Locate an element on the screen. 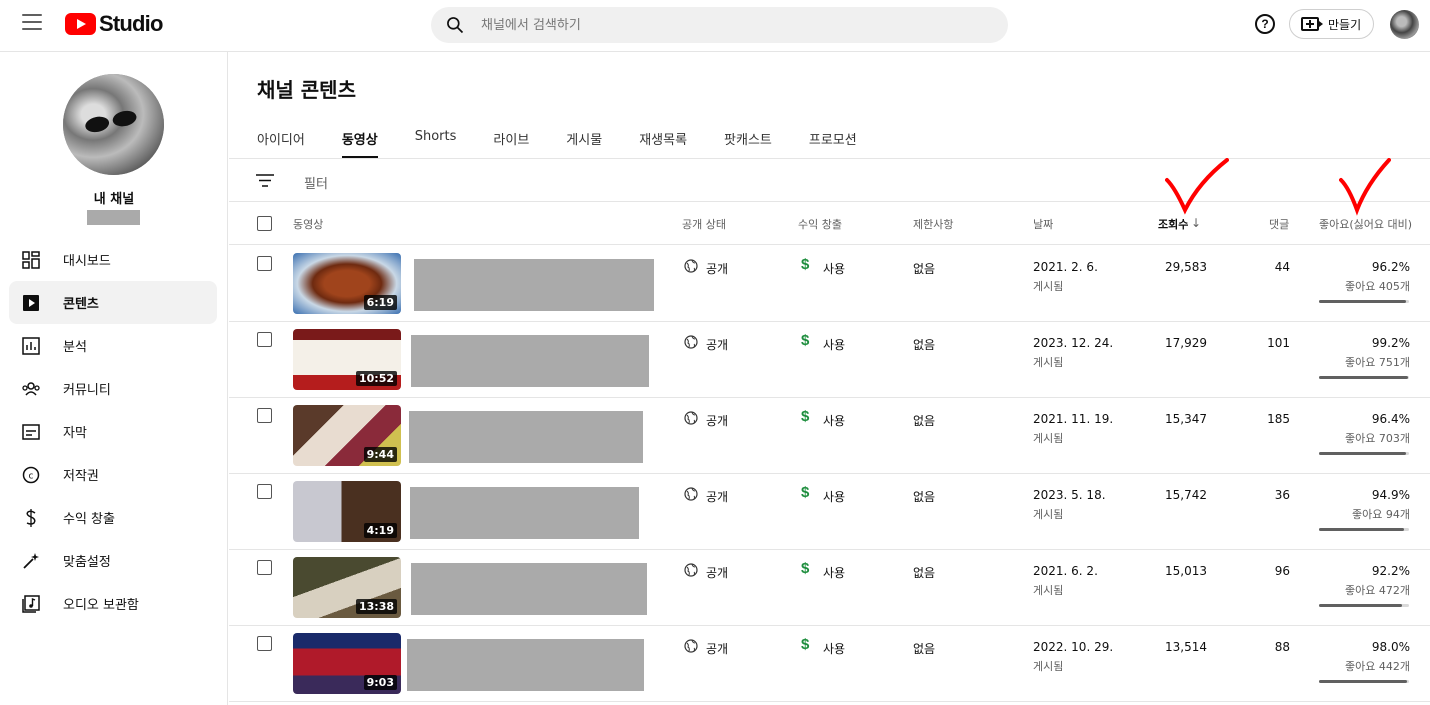 The image size is (1430, 705). video-duration: 9:44 is located at coordinates (380, 454).